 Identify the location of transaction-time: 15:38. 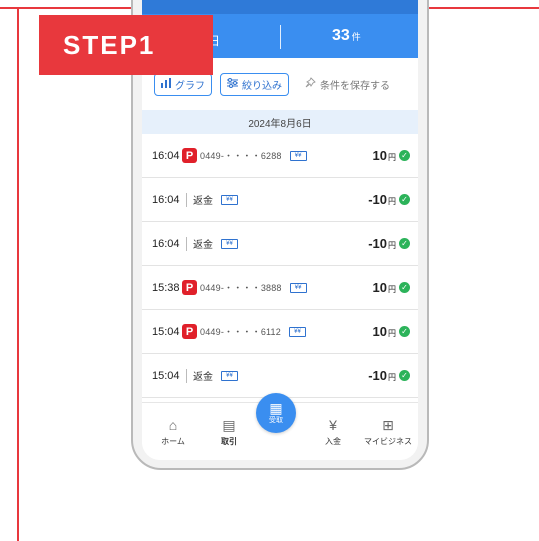
(166, 287).